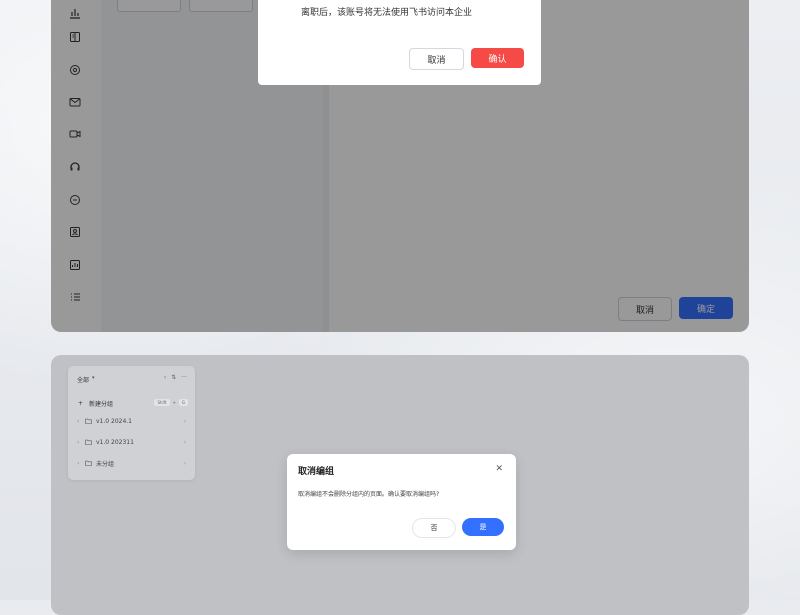 This screenshot has width=800, height=615. What do you see at coordinates (173, 377) in the screenshot?
I see `sort-icon: ⇅` at bounding box center [173, 377].